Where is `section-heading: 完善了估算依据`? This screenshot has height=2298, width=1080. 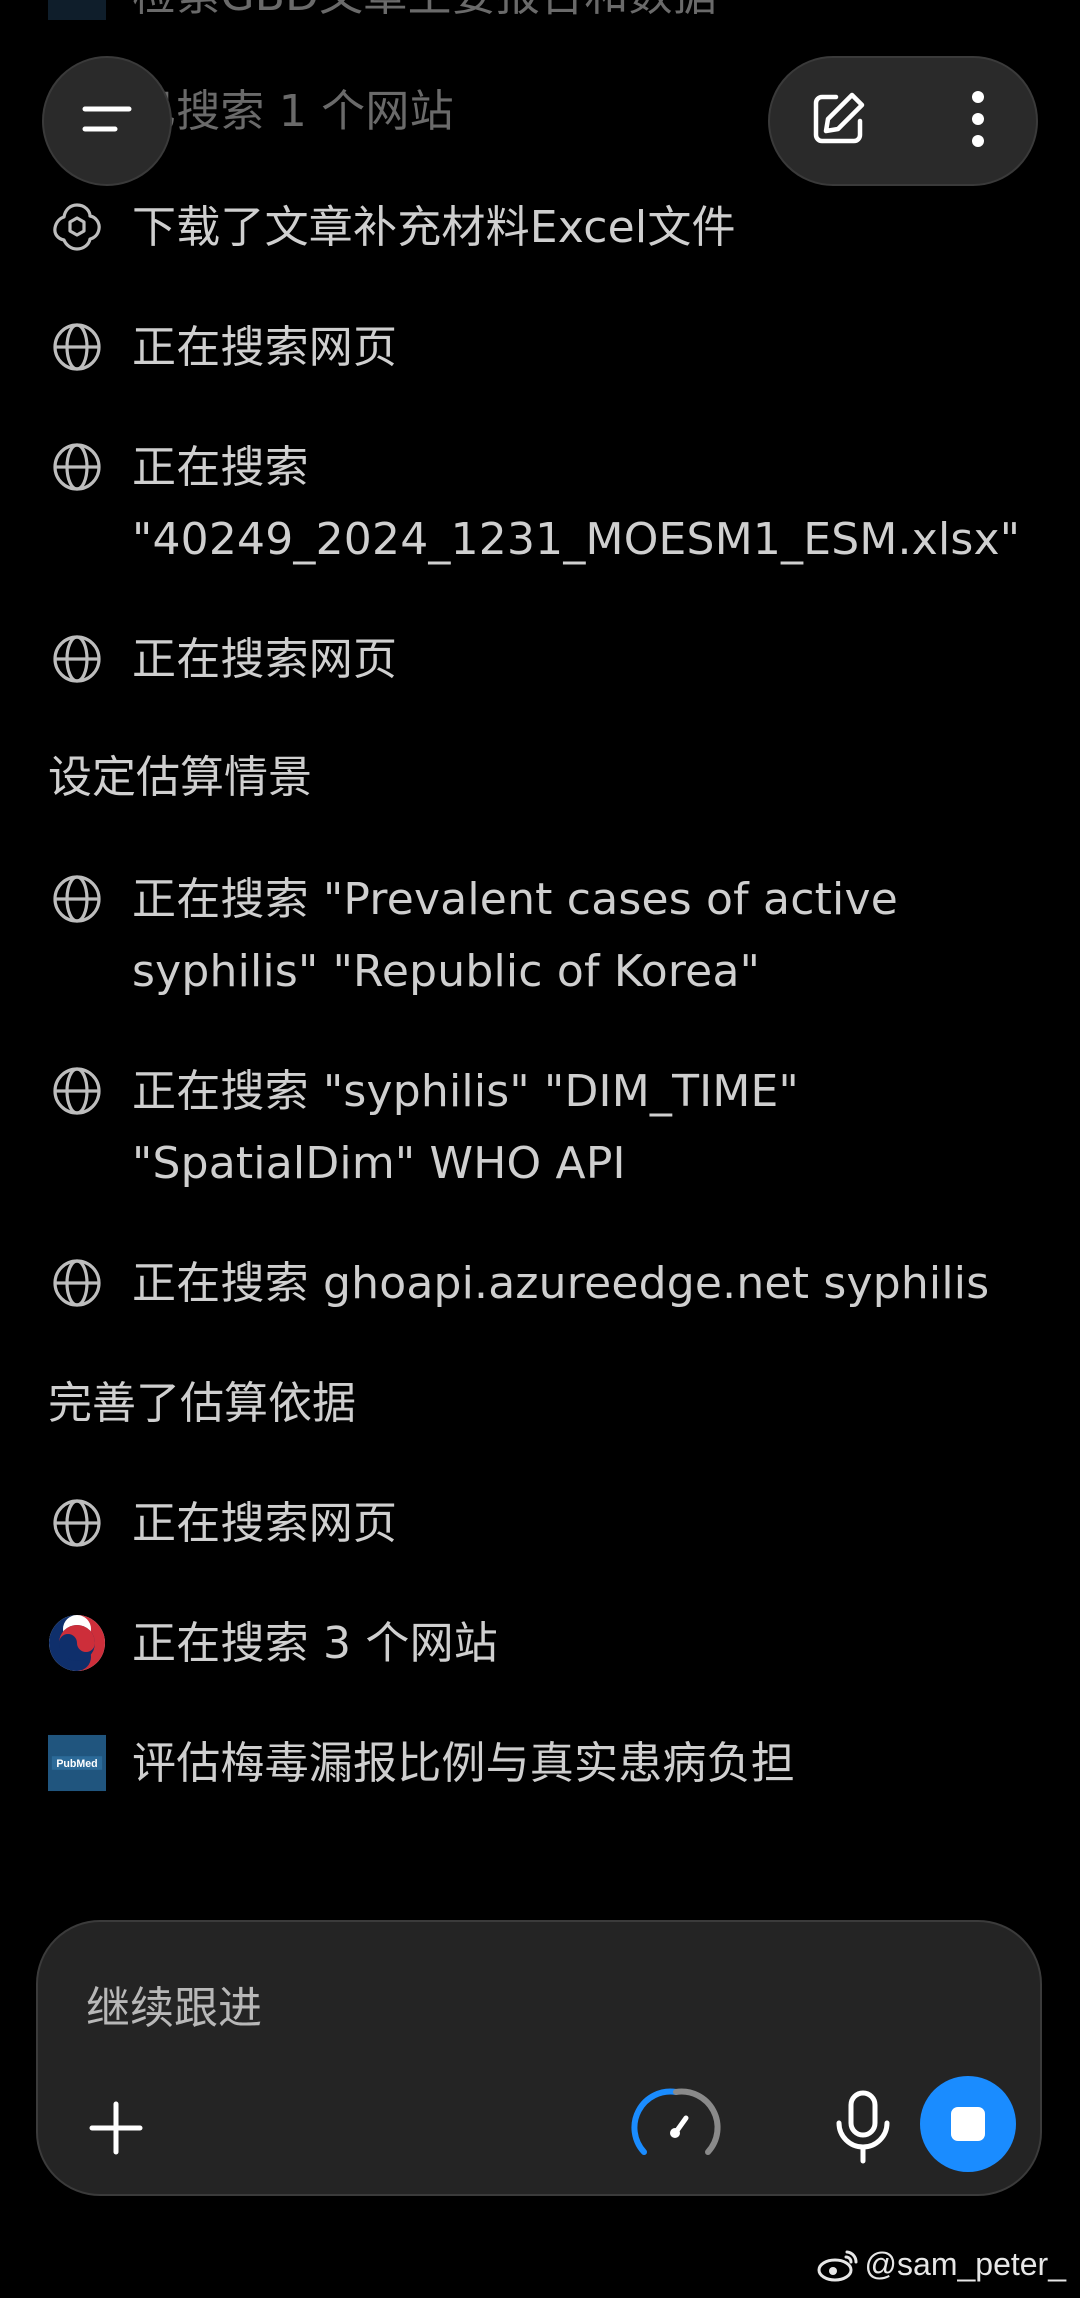 section-heading: 完善了估算依据 is located at coordinates (202, 1403).